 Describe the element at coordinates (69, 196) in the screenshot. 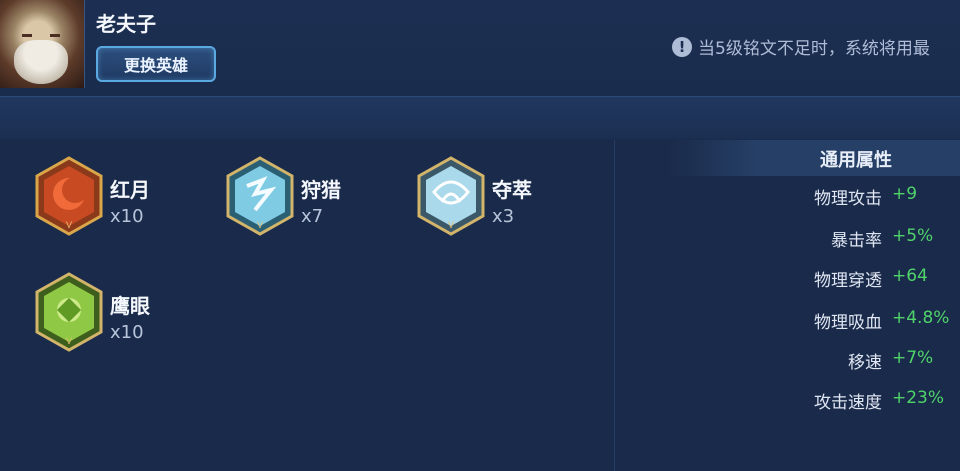

I see `red-moon-rune-icon: V` at that location.